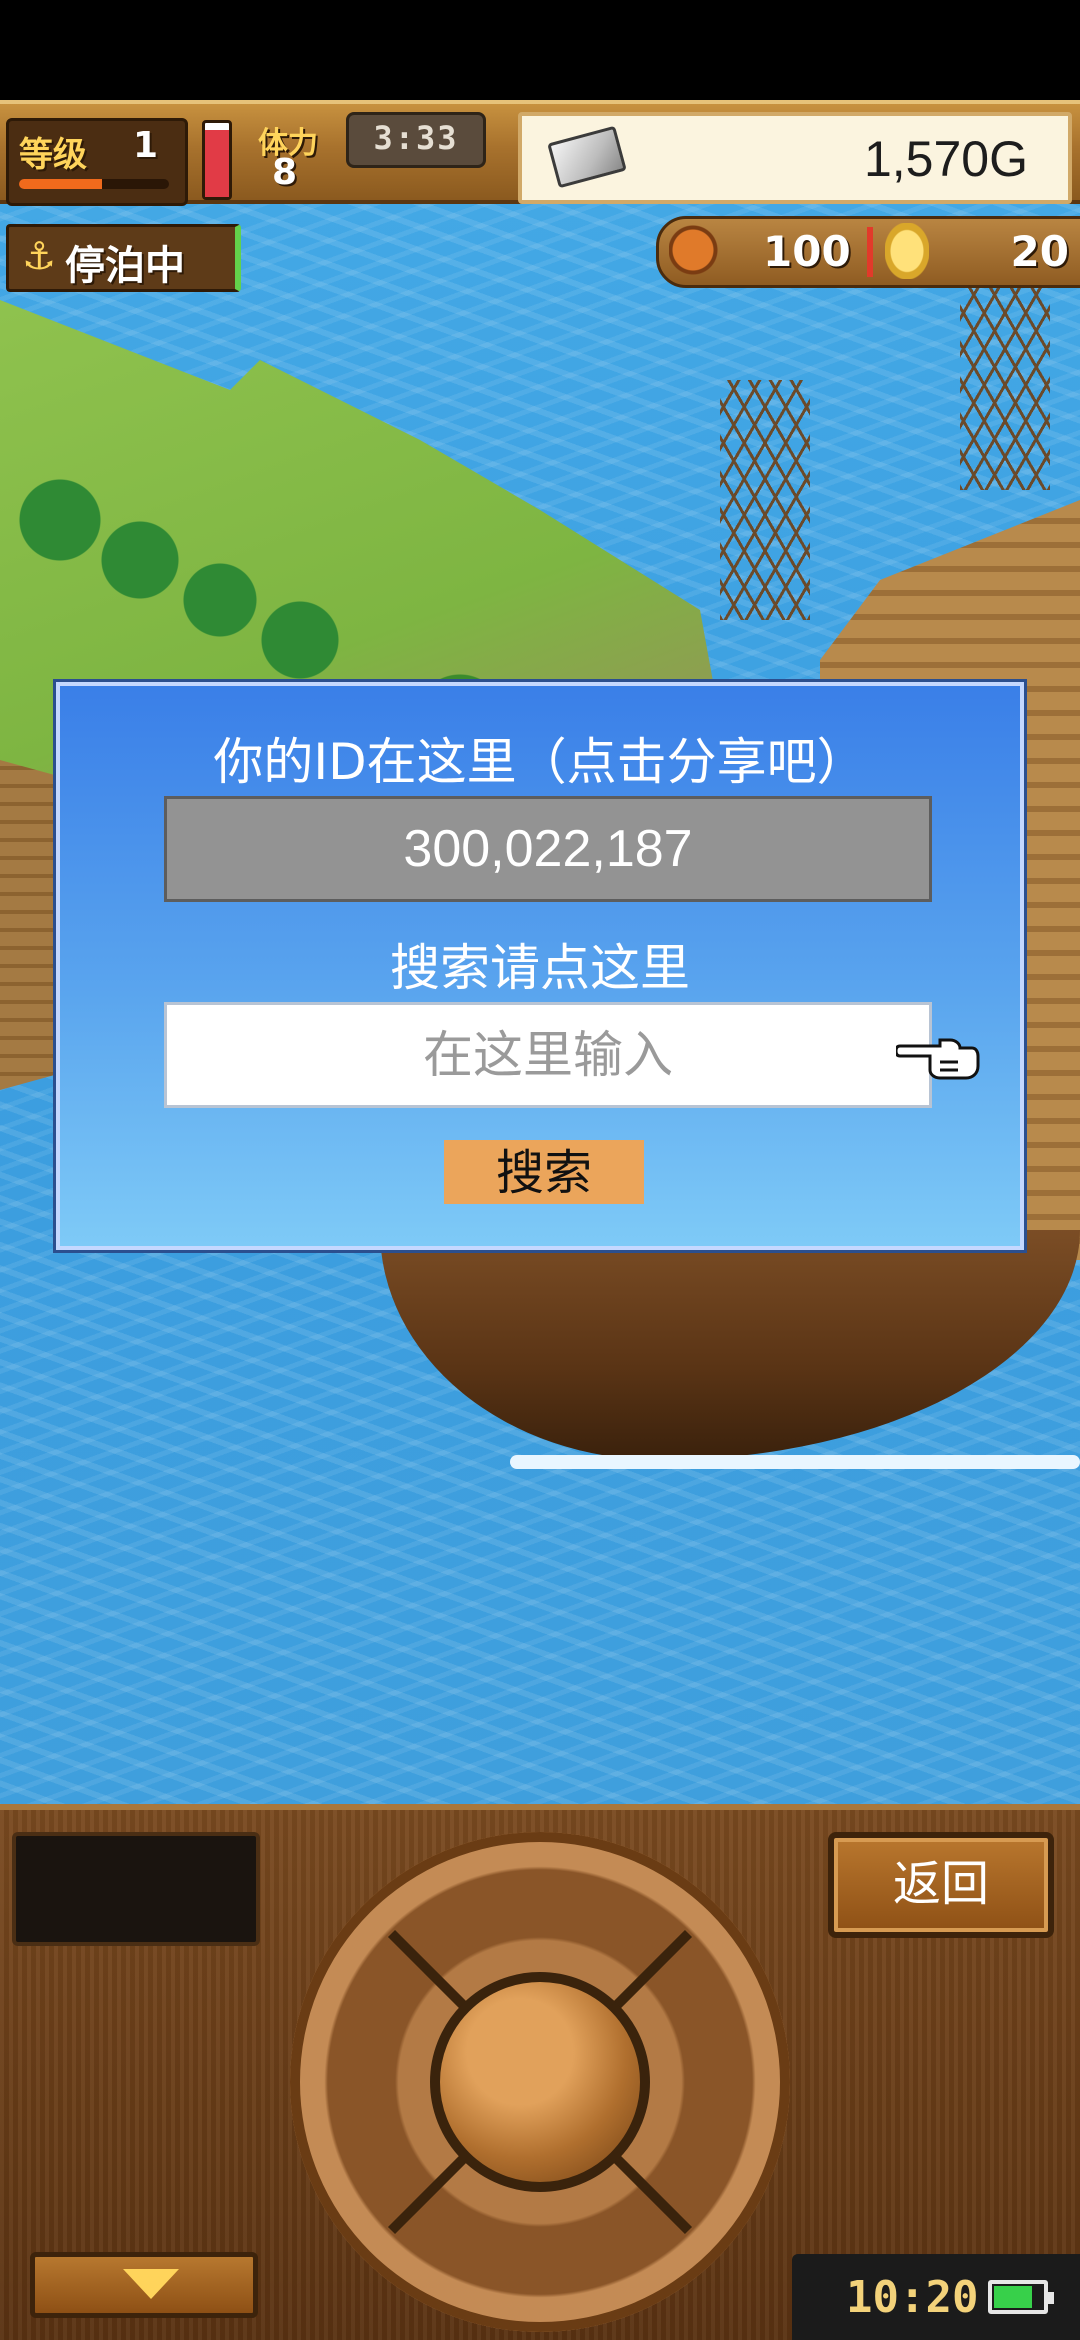 The width and height of the screenshot is (1080, 2340). I want to click on directional-pad, so click(540, 2082).